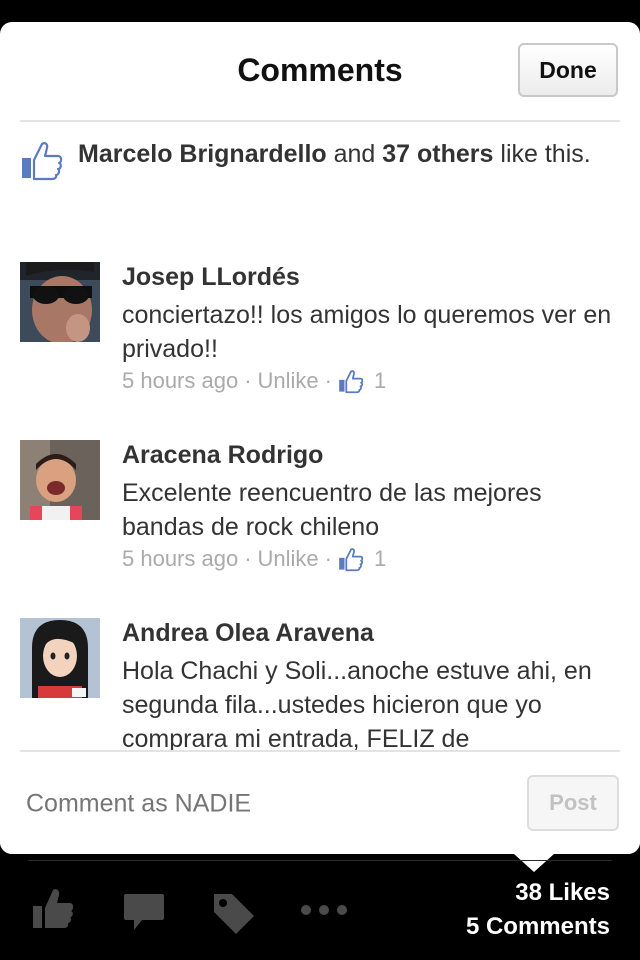 The image size is (640, 960). What do you see at coordinates (542, 154) in the screenshot?
I see `likes-suffix: like this.` at bounding box center [542, 154].